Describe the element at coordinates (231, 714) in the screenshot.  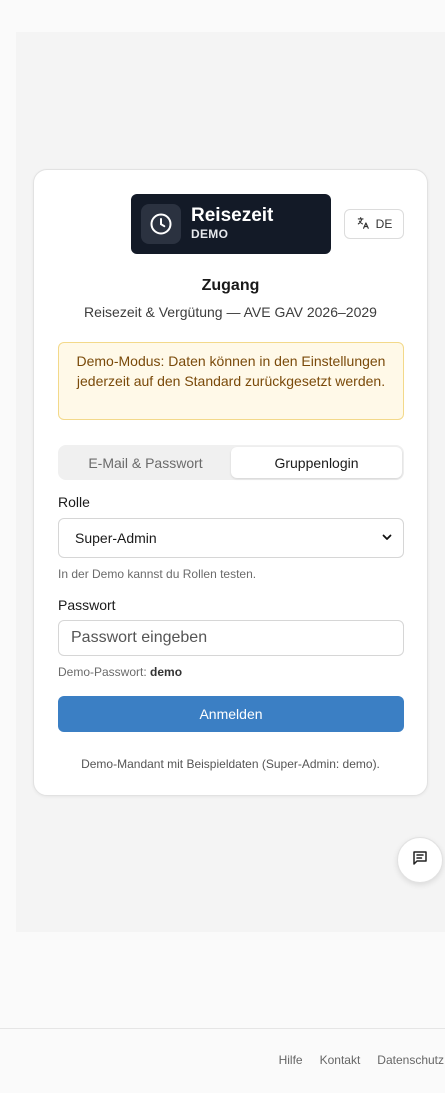
I see `login-button: Anmelden` at that location.